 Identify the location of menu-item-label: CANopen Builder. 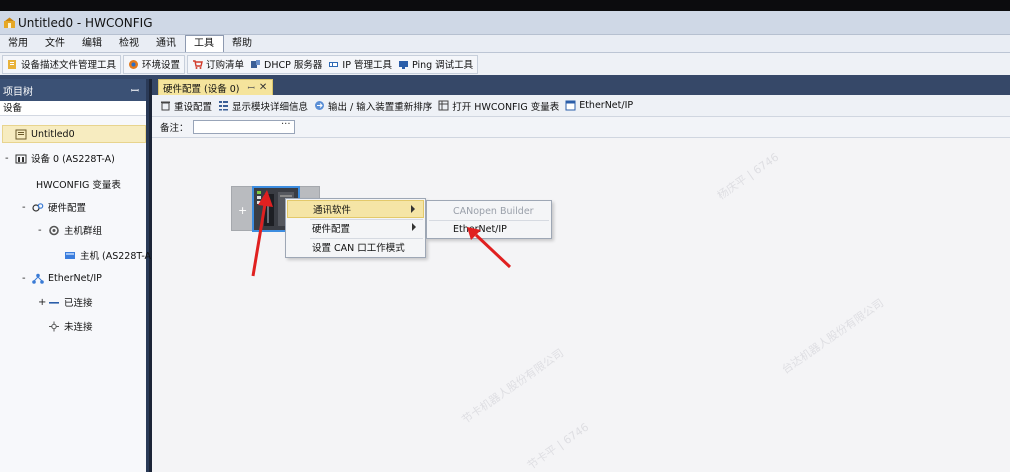
(493, 211).